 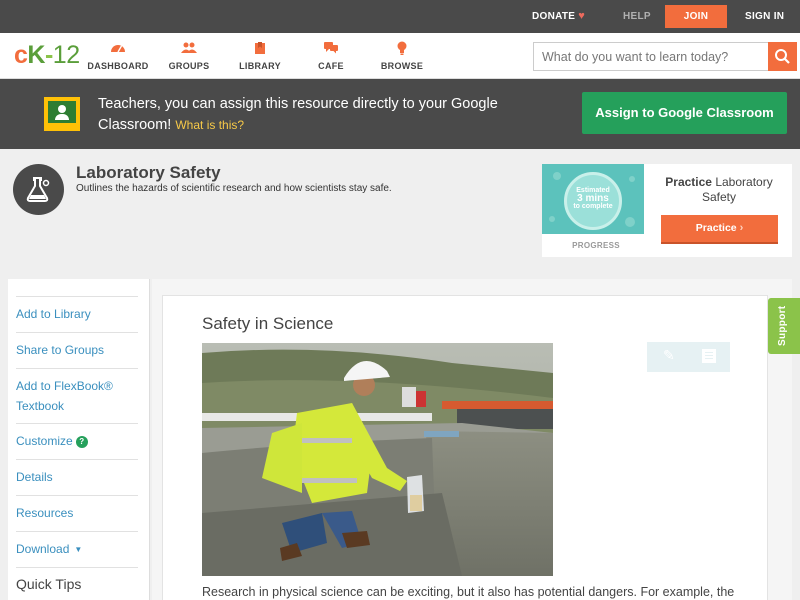 What do you see at coordinates (669, 355) in the screenshot?
I see `pencil-icon: ✎` at bounding box center [669, 355].